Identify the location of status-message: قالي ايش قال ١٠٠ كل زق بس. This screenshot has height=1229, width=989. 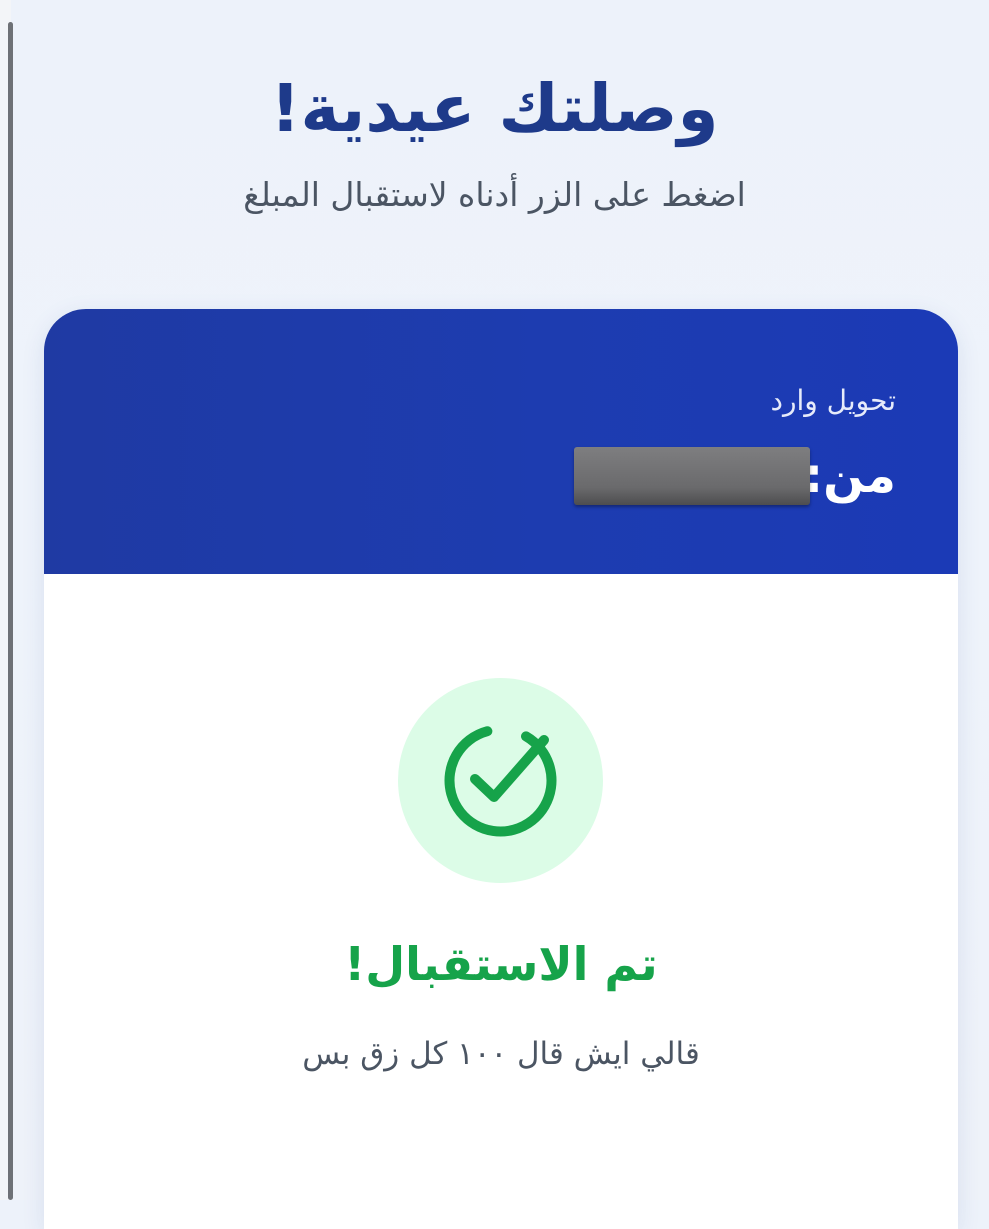
(501, 1054).